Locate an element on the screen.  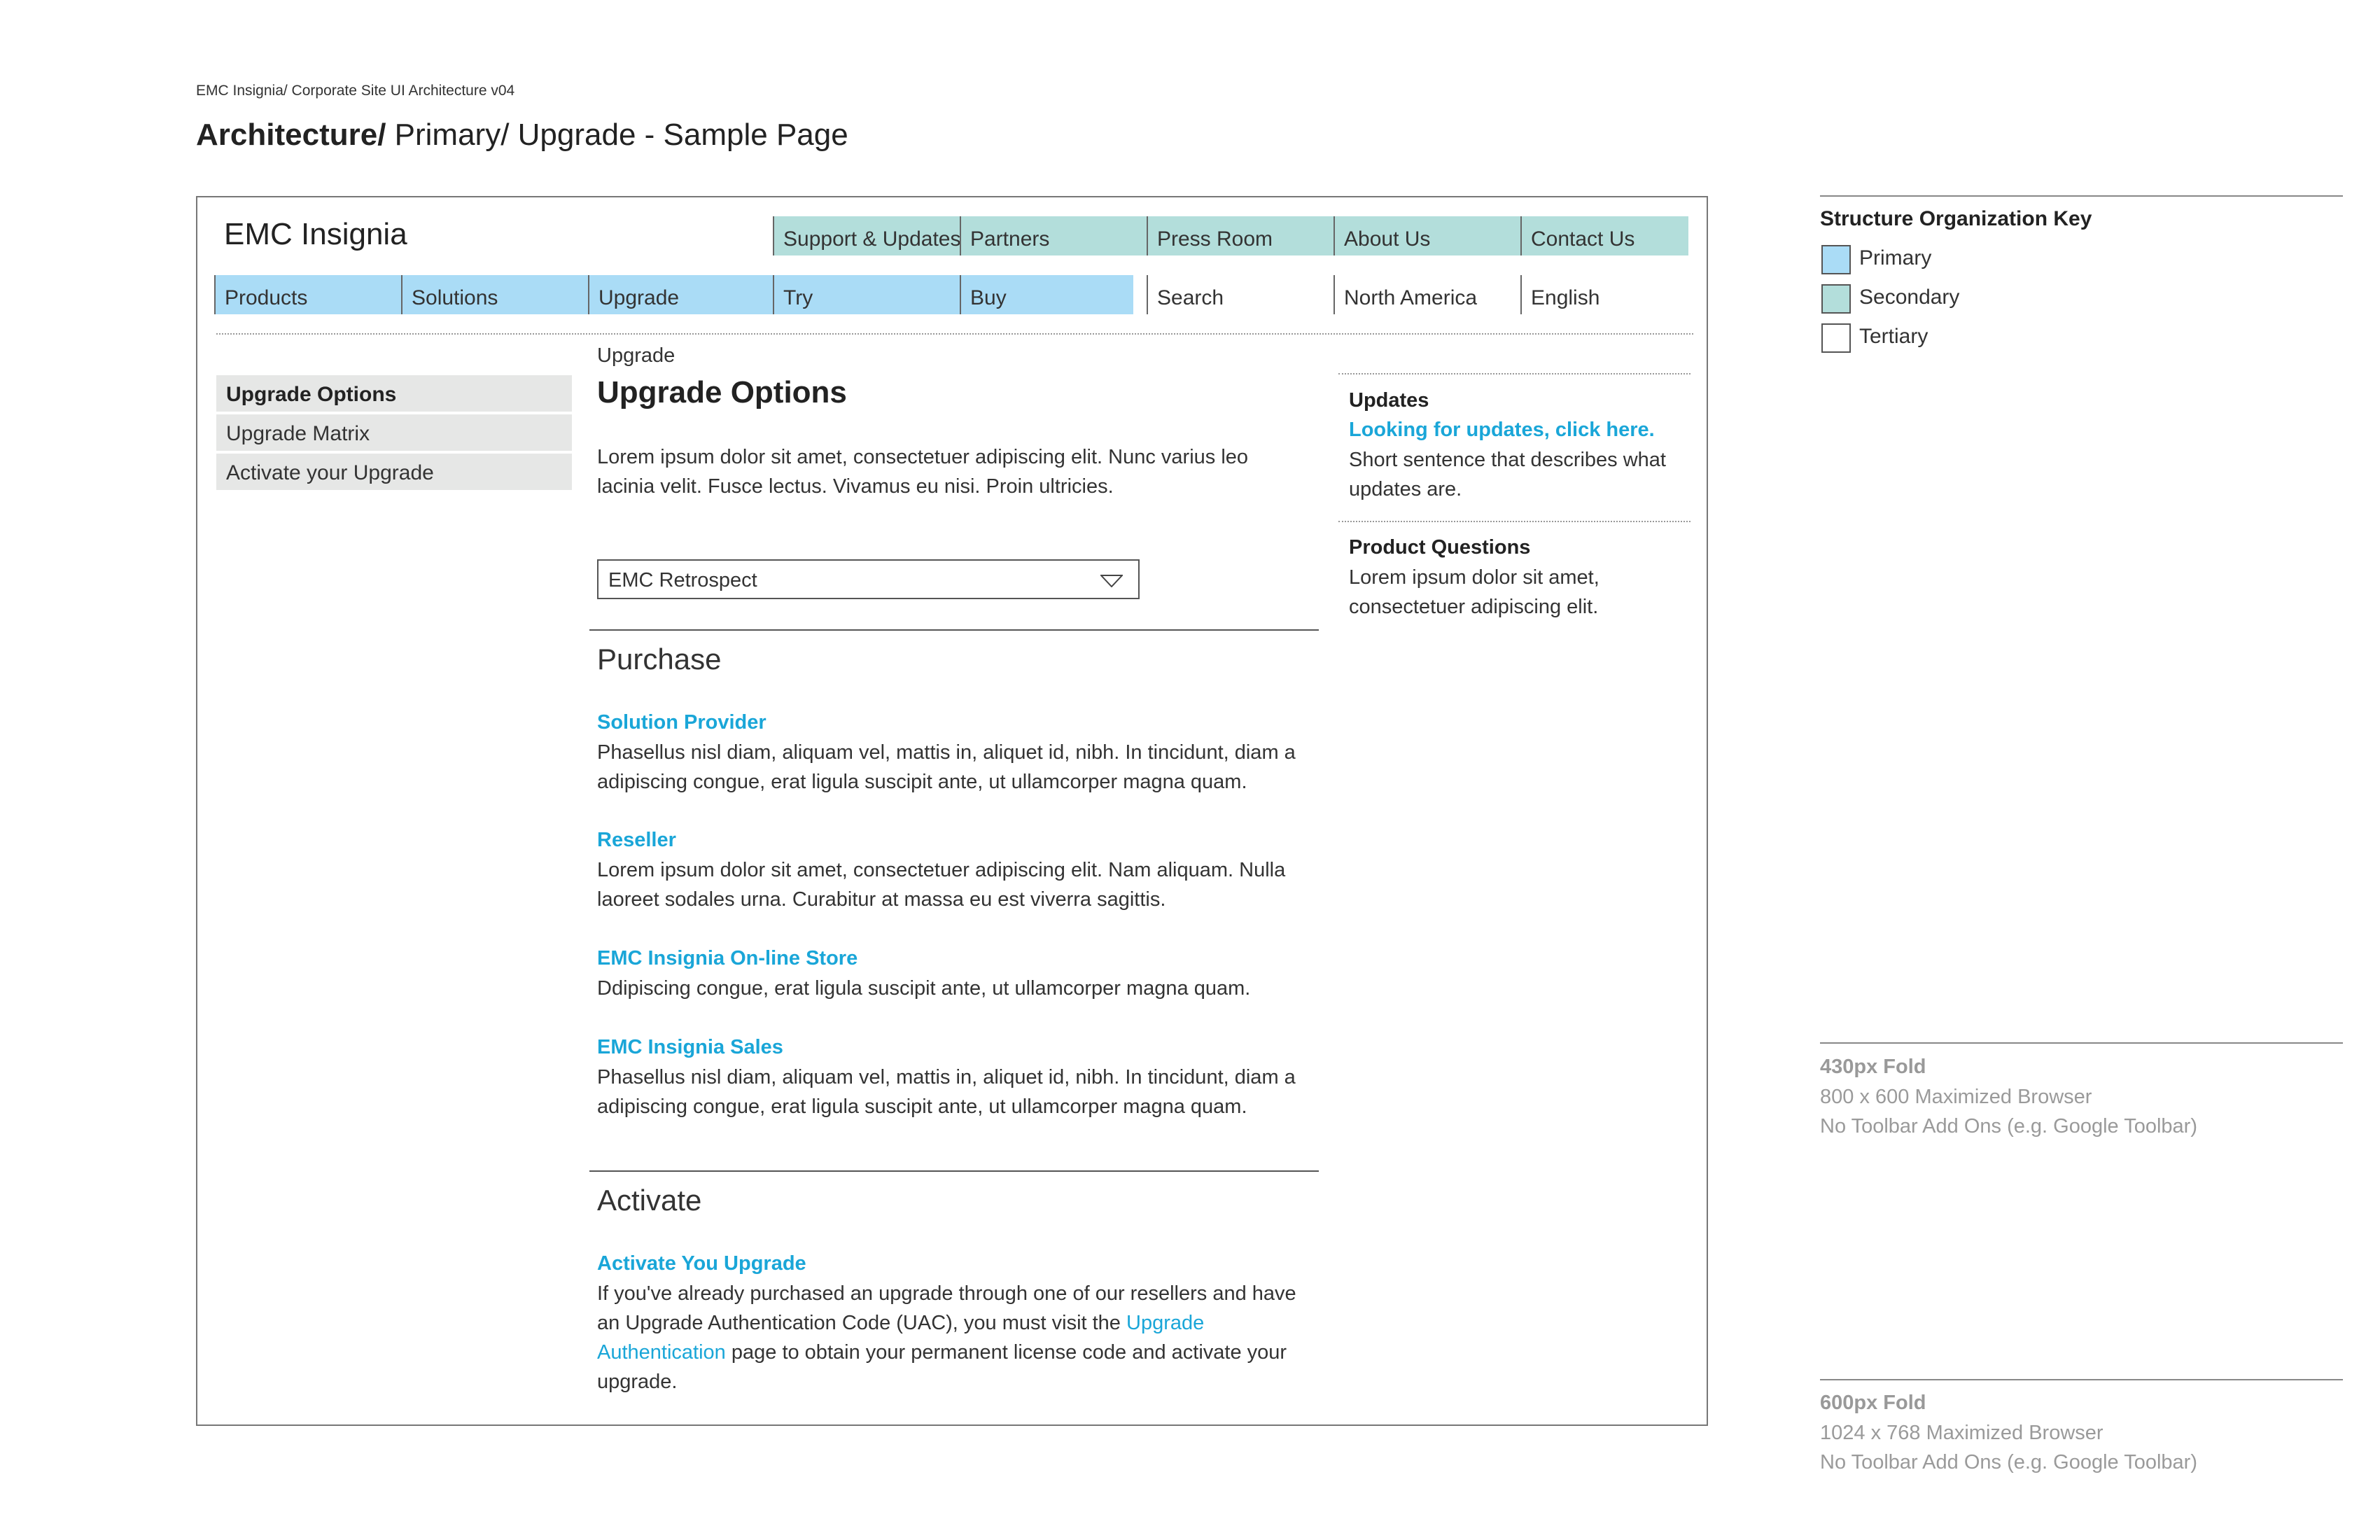
top-nav-partners: Partners is located at coordinates (1053, 235).